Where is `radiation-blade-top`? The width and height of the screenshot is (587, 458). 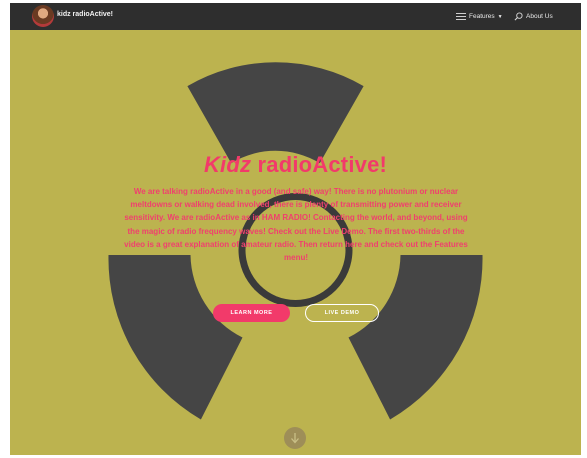
radiation-blade-top is located at coordinates (275, 113).